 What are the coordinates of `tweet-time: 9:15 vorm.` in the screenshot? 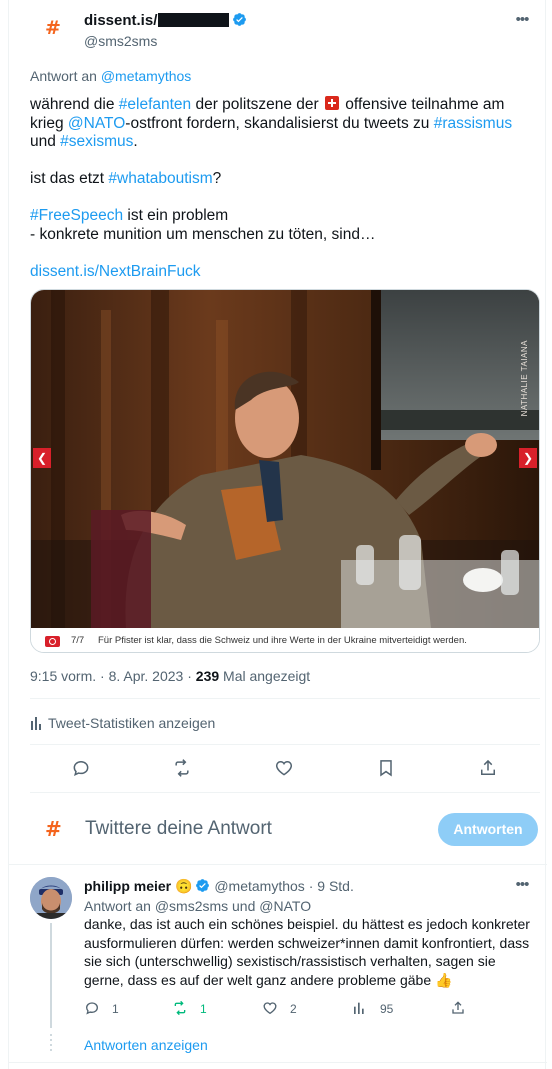 It's located at (63, 676).